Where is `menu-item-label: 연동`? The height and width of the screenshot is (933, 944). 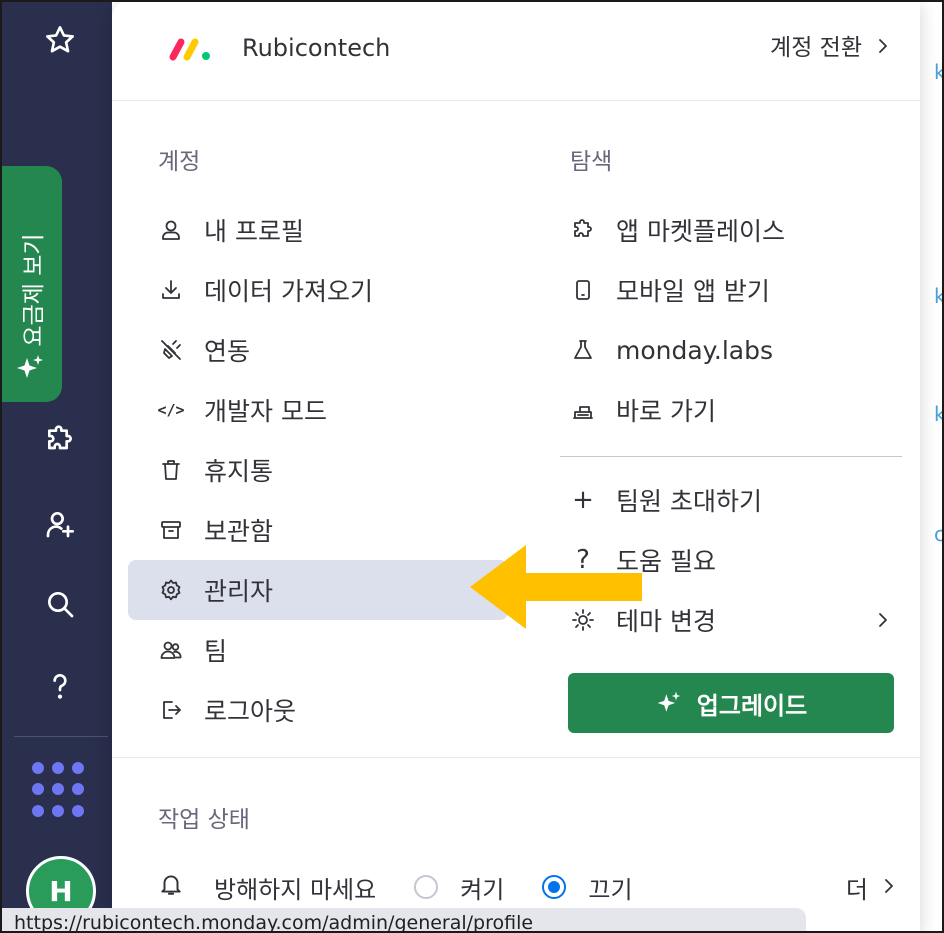 menu-item-label: 연동 is located at coordinates (227, 351).